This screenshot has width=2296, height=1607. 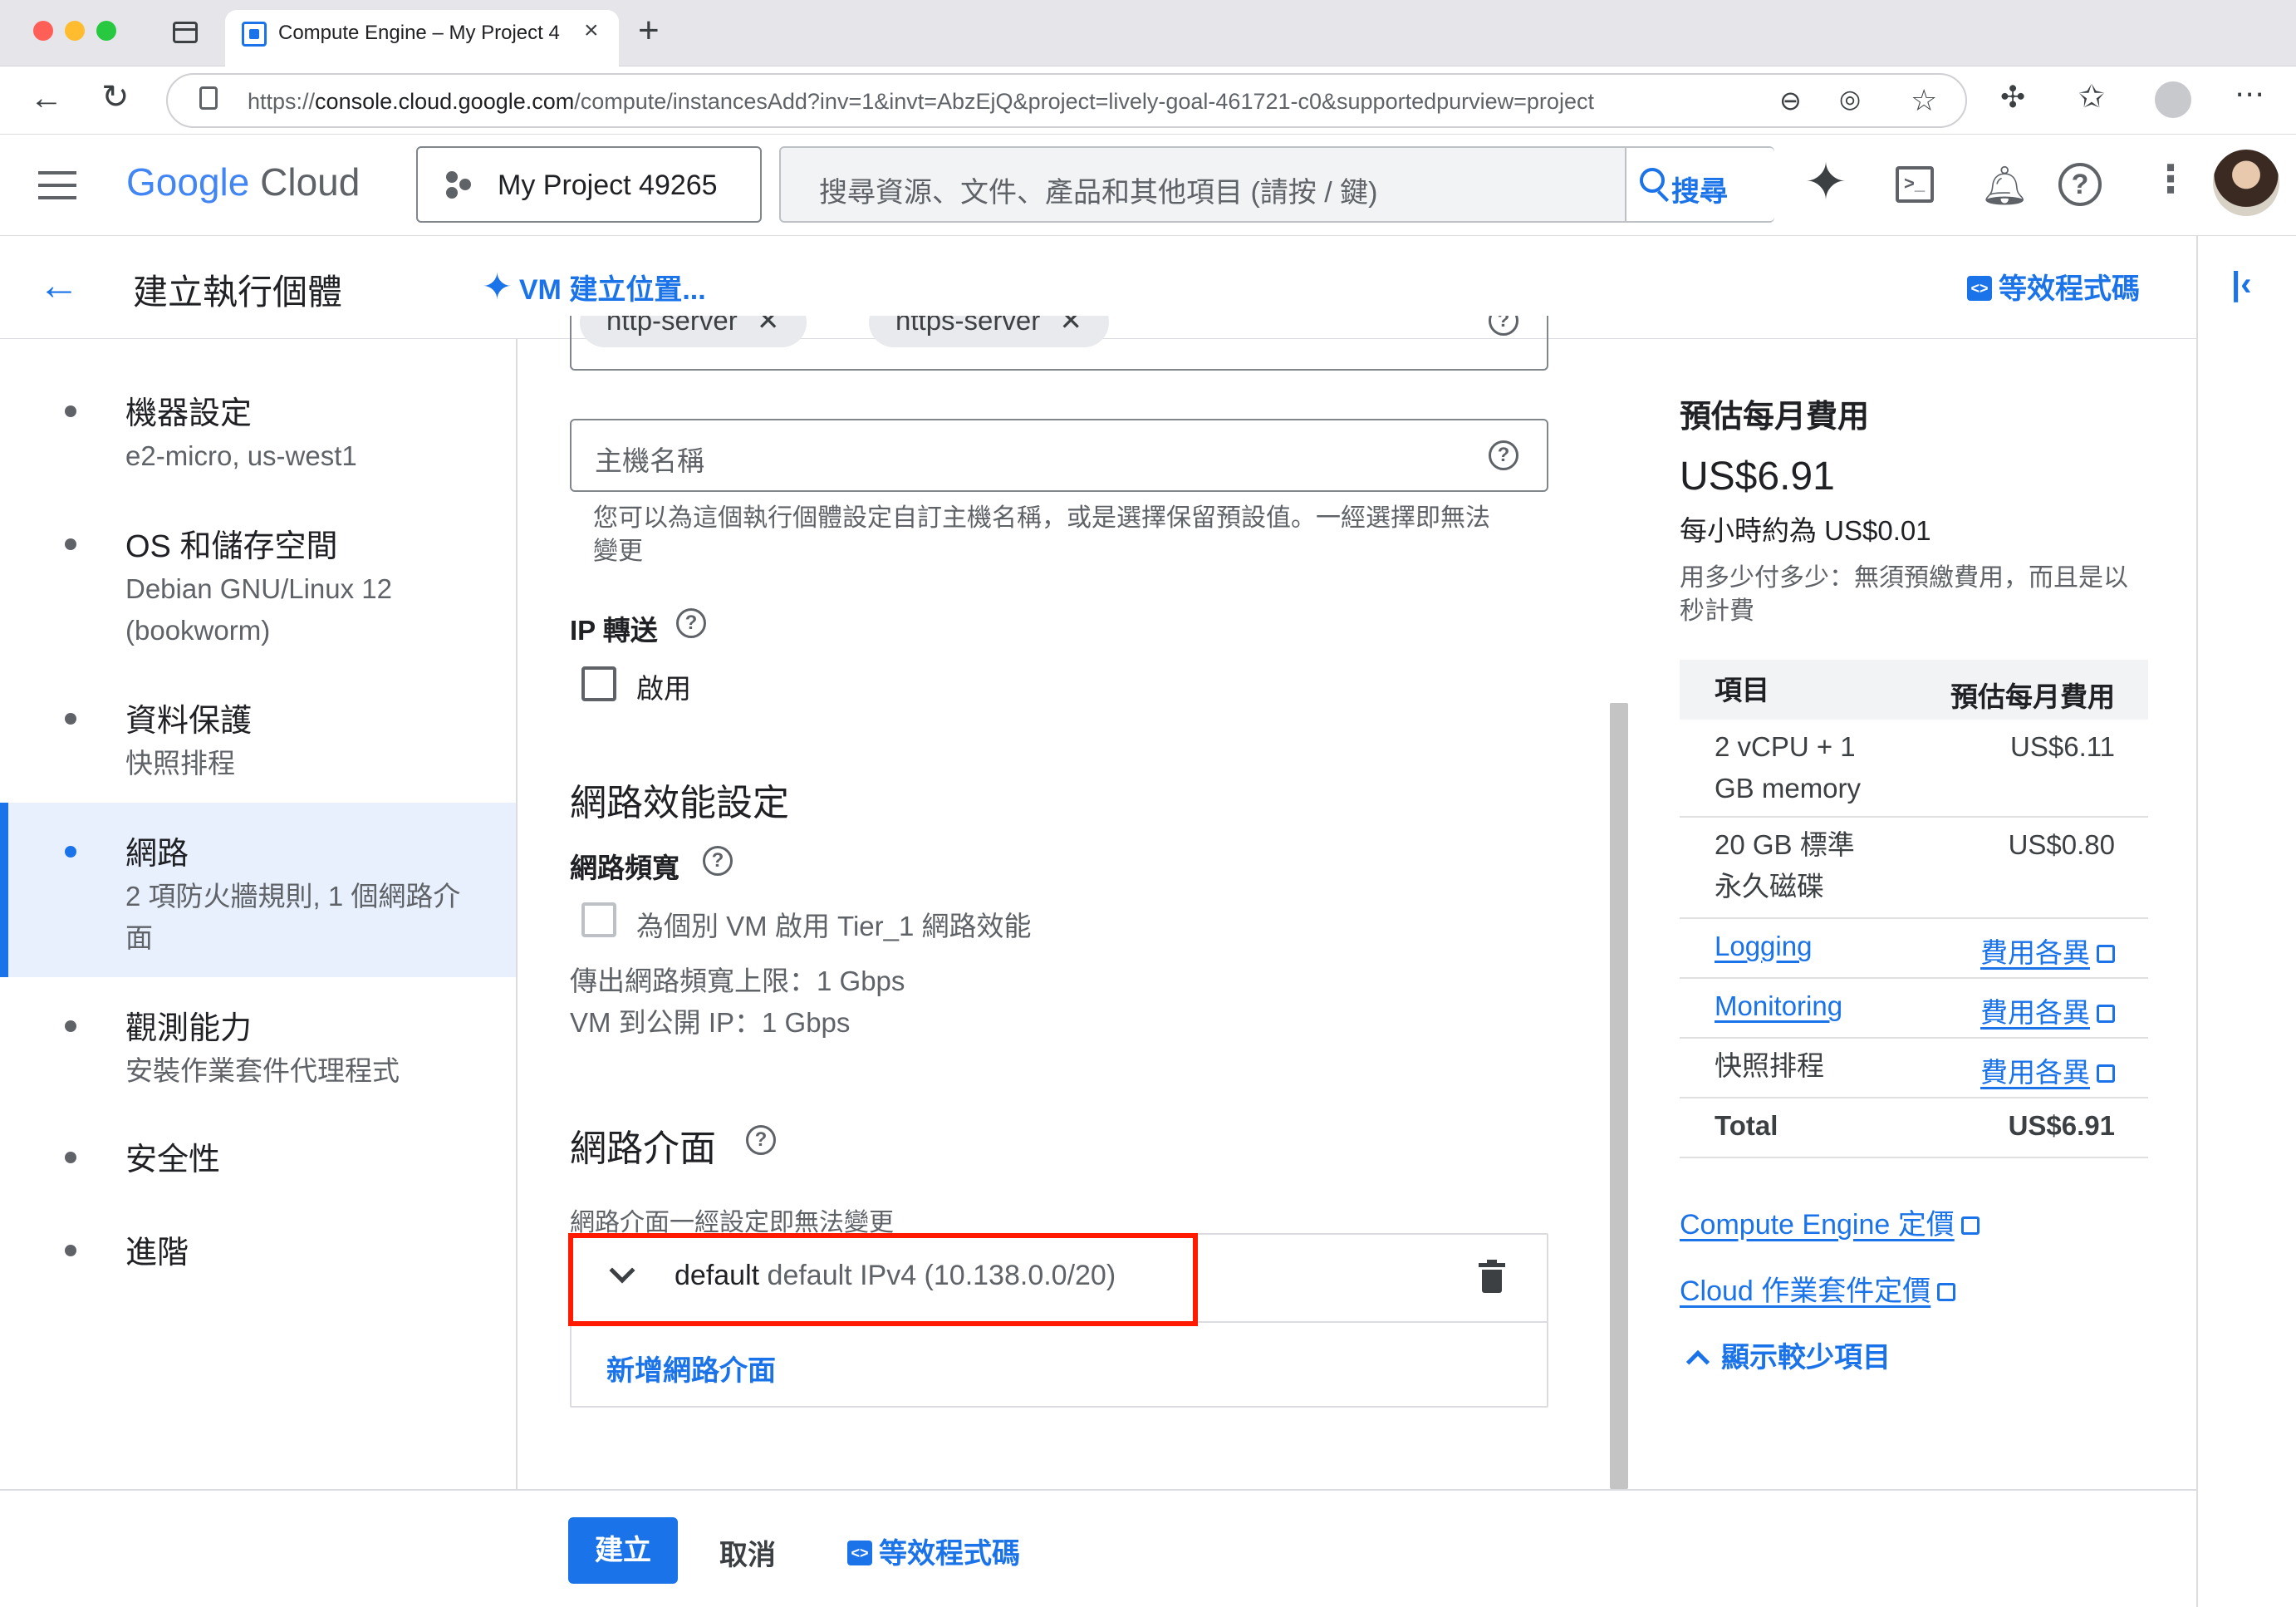 What do you see at coordinates (2249, 93) in the screenshot?
I see `browser-menu-icon: ⋯` at bounding box center [2249, 93].